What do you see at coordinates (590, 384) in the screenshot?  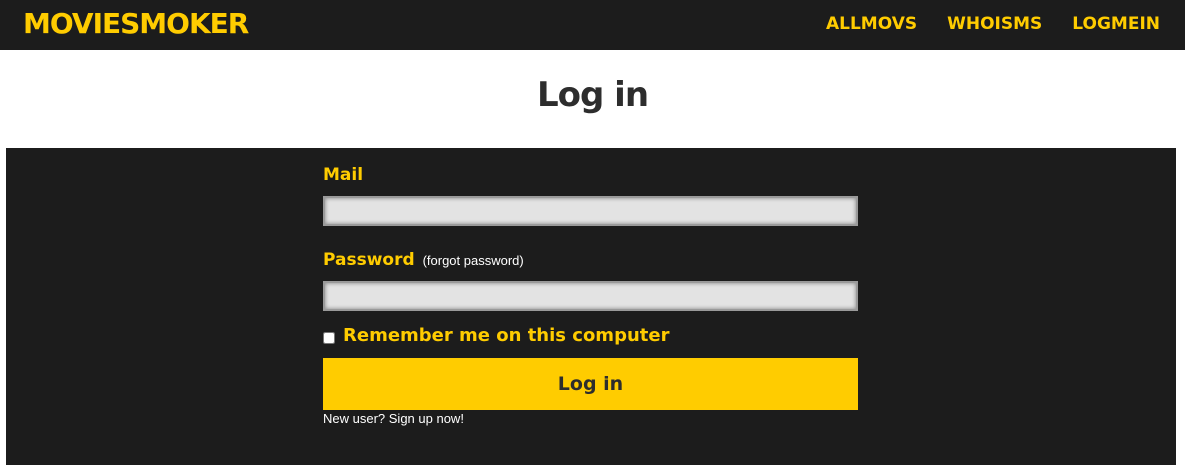 I see `login-button: Log in` at bounding box center [590, 384].